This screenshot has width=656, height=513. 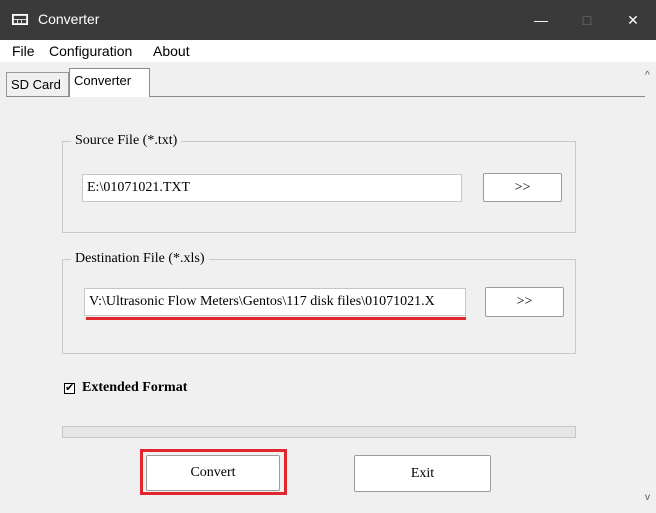 What do you see at coordinates (69, 19) in the screenshot?
I see `window-title: Converter` at bounding box center [69, 19].